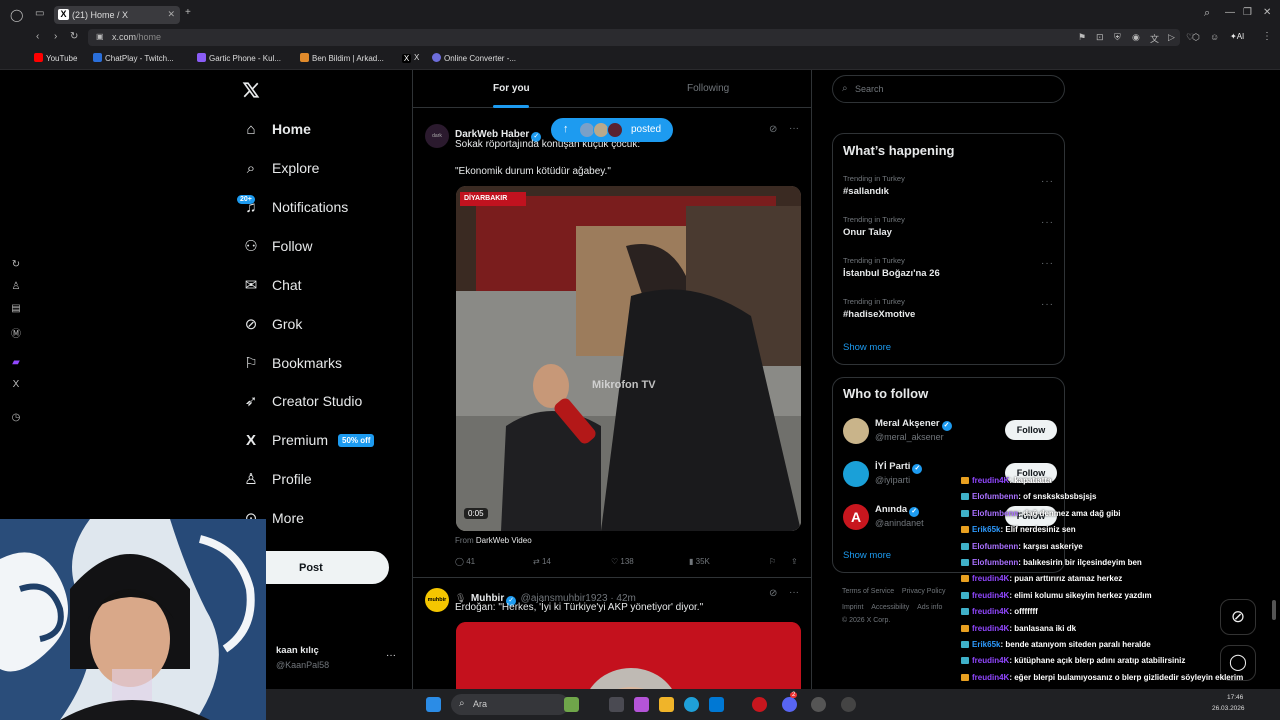 This screenshot has width=1280, height=720. Describe the element at coordinates (1207, 13) in the screenshot. I see `search-icon: ⌕` at that location.